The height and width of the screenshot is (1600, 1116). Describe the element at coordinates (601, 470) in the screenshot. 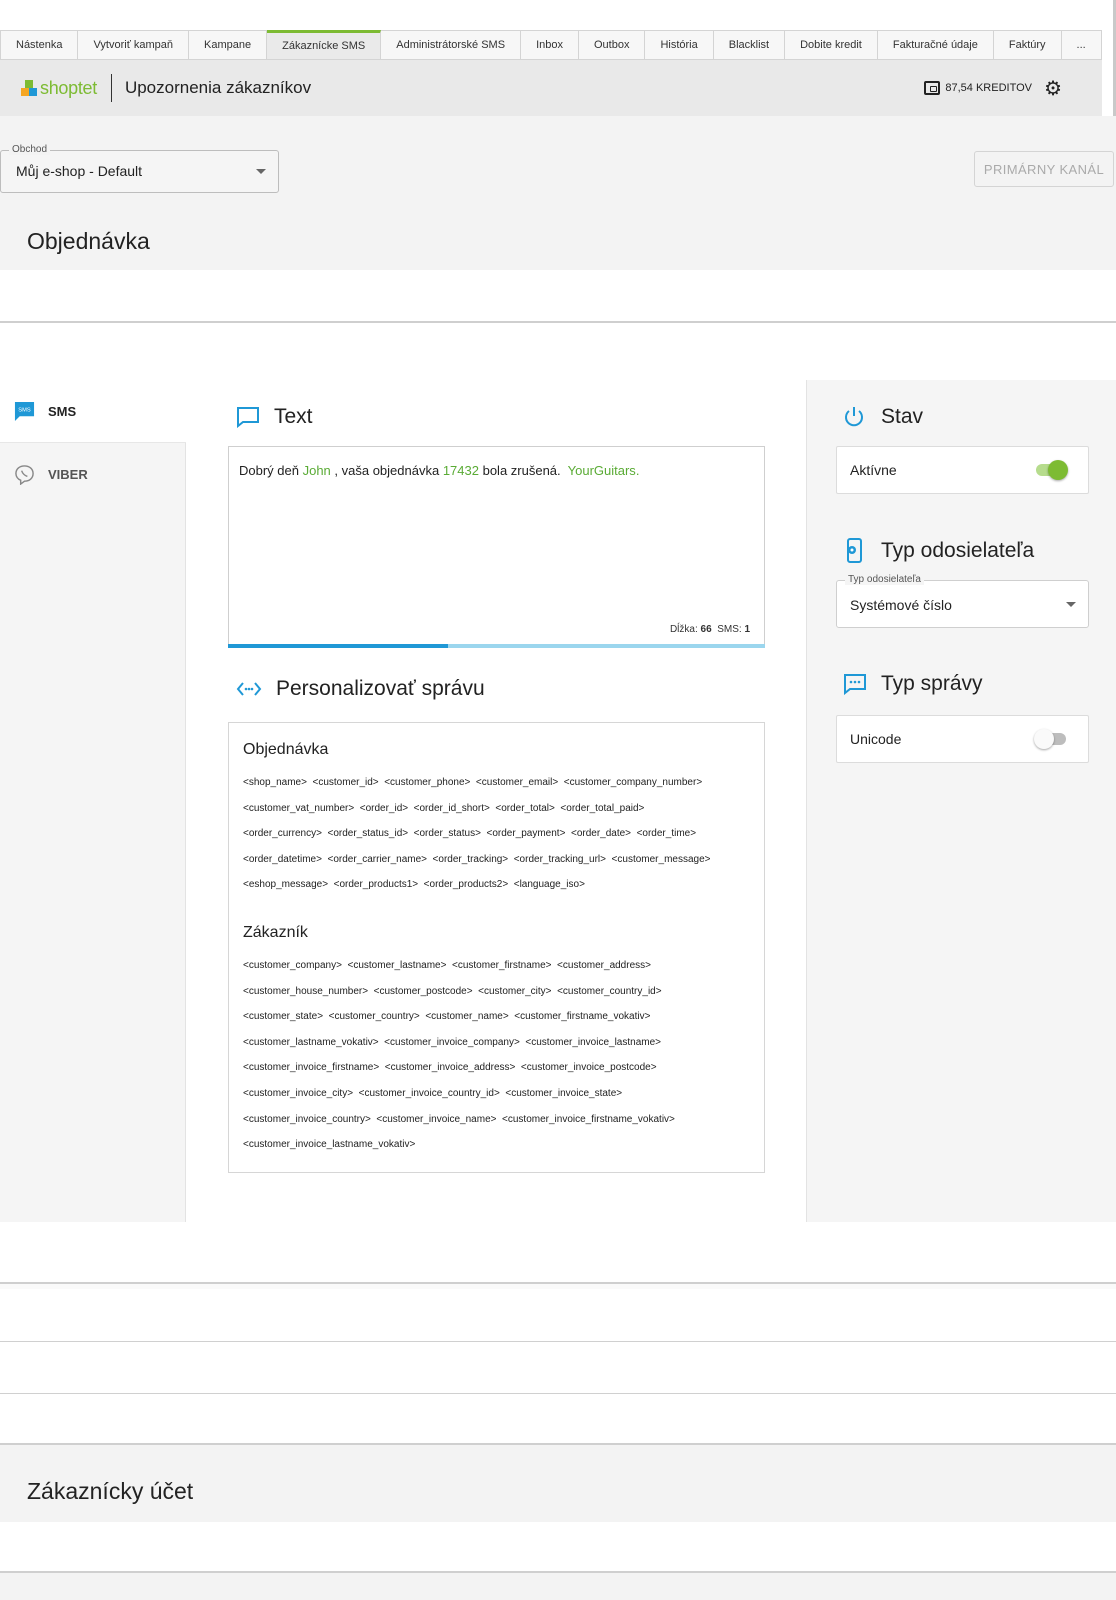

I see `message-variable: YourGuitars` at that location.